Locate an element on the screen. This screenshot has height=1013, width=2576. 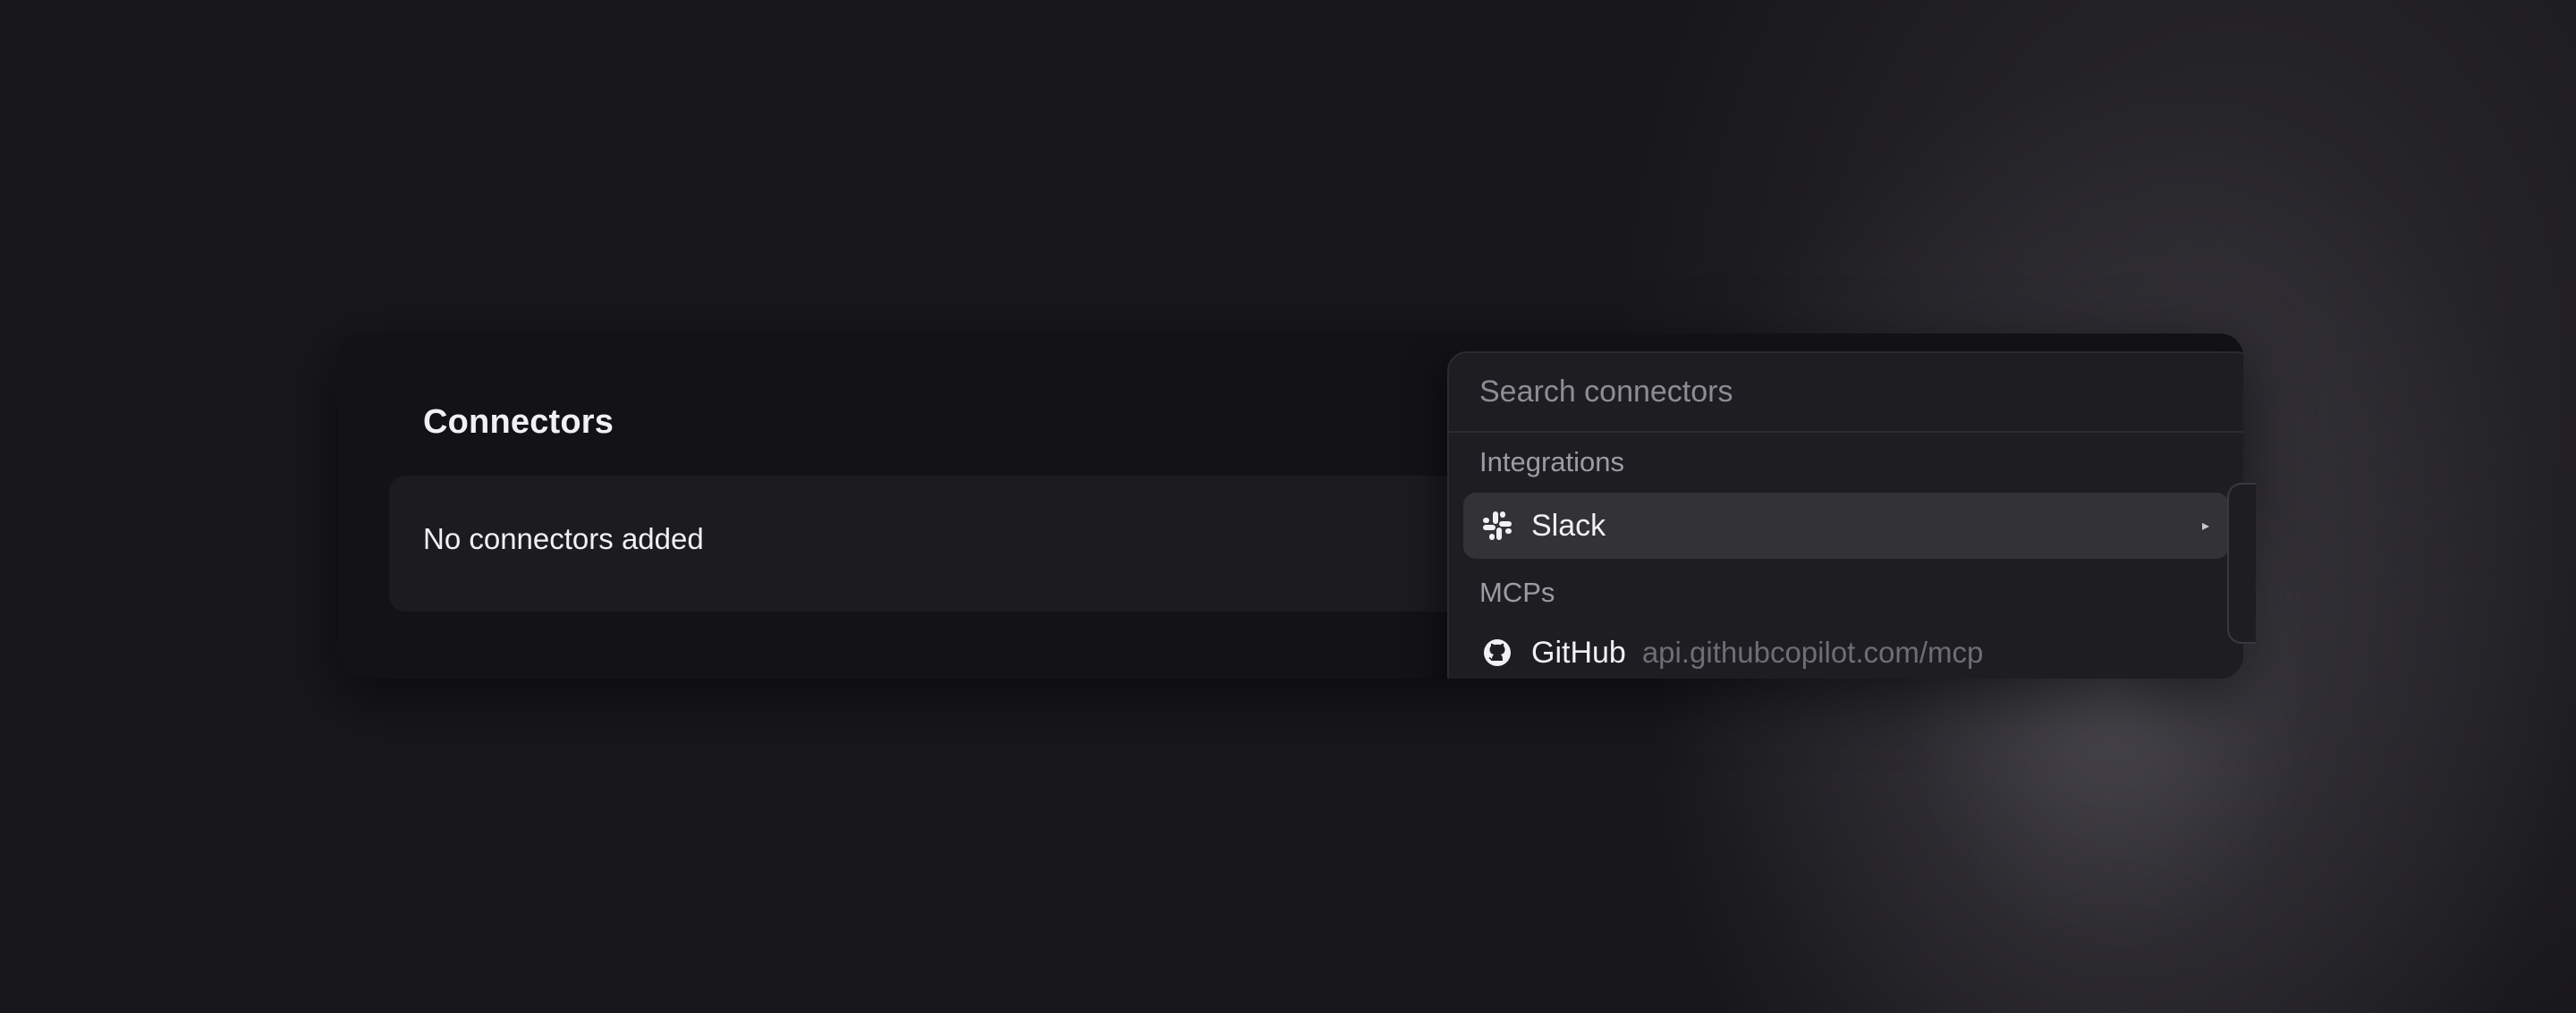
chevron-right-icon: ▸ is located at coordinates (2205, 526).